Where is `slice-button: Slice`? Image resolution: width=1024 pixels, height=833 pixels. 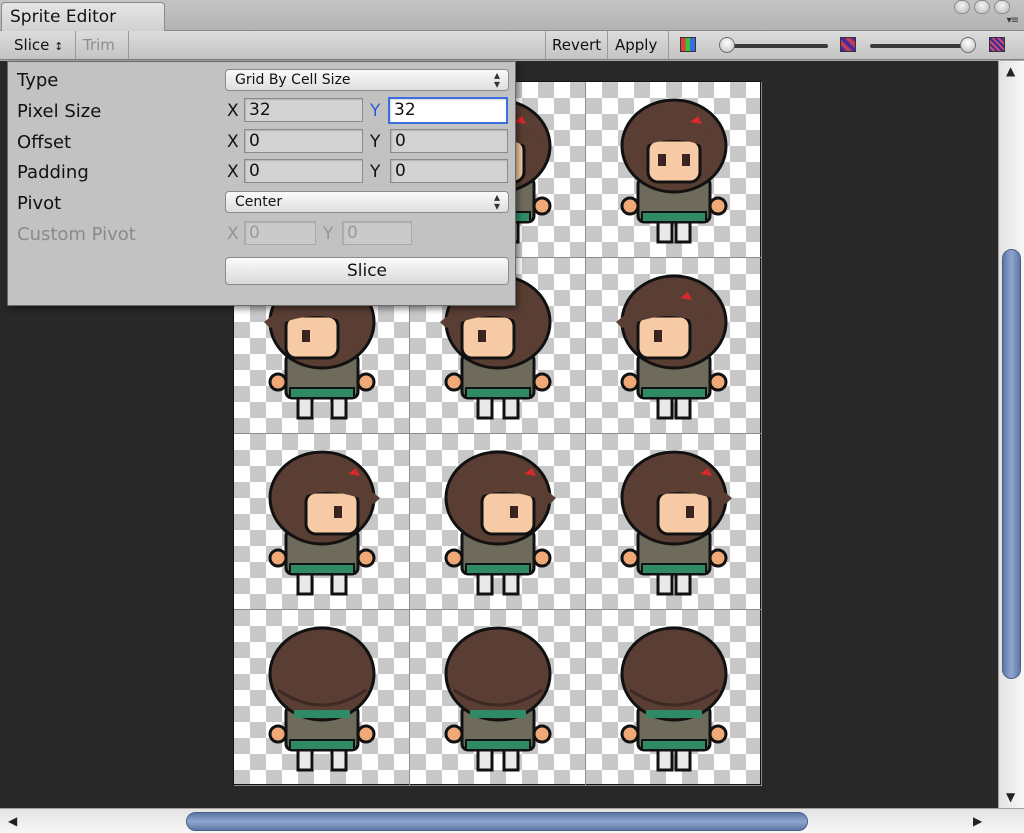
slice-button: Slice is located at coordinates (367, 271).